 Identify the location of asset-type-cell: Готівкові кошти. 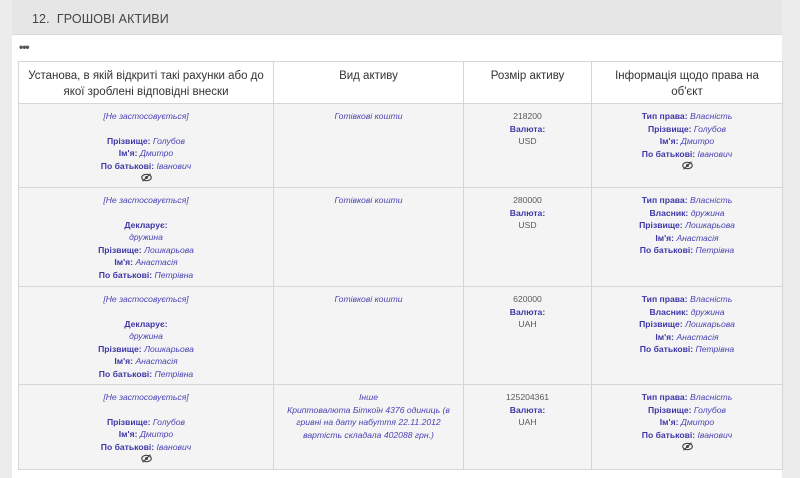
(368, 145).